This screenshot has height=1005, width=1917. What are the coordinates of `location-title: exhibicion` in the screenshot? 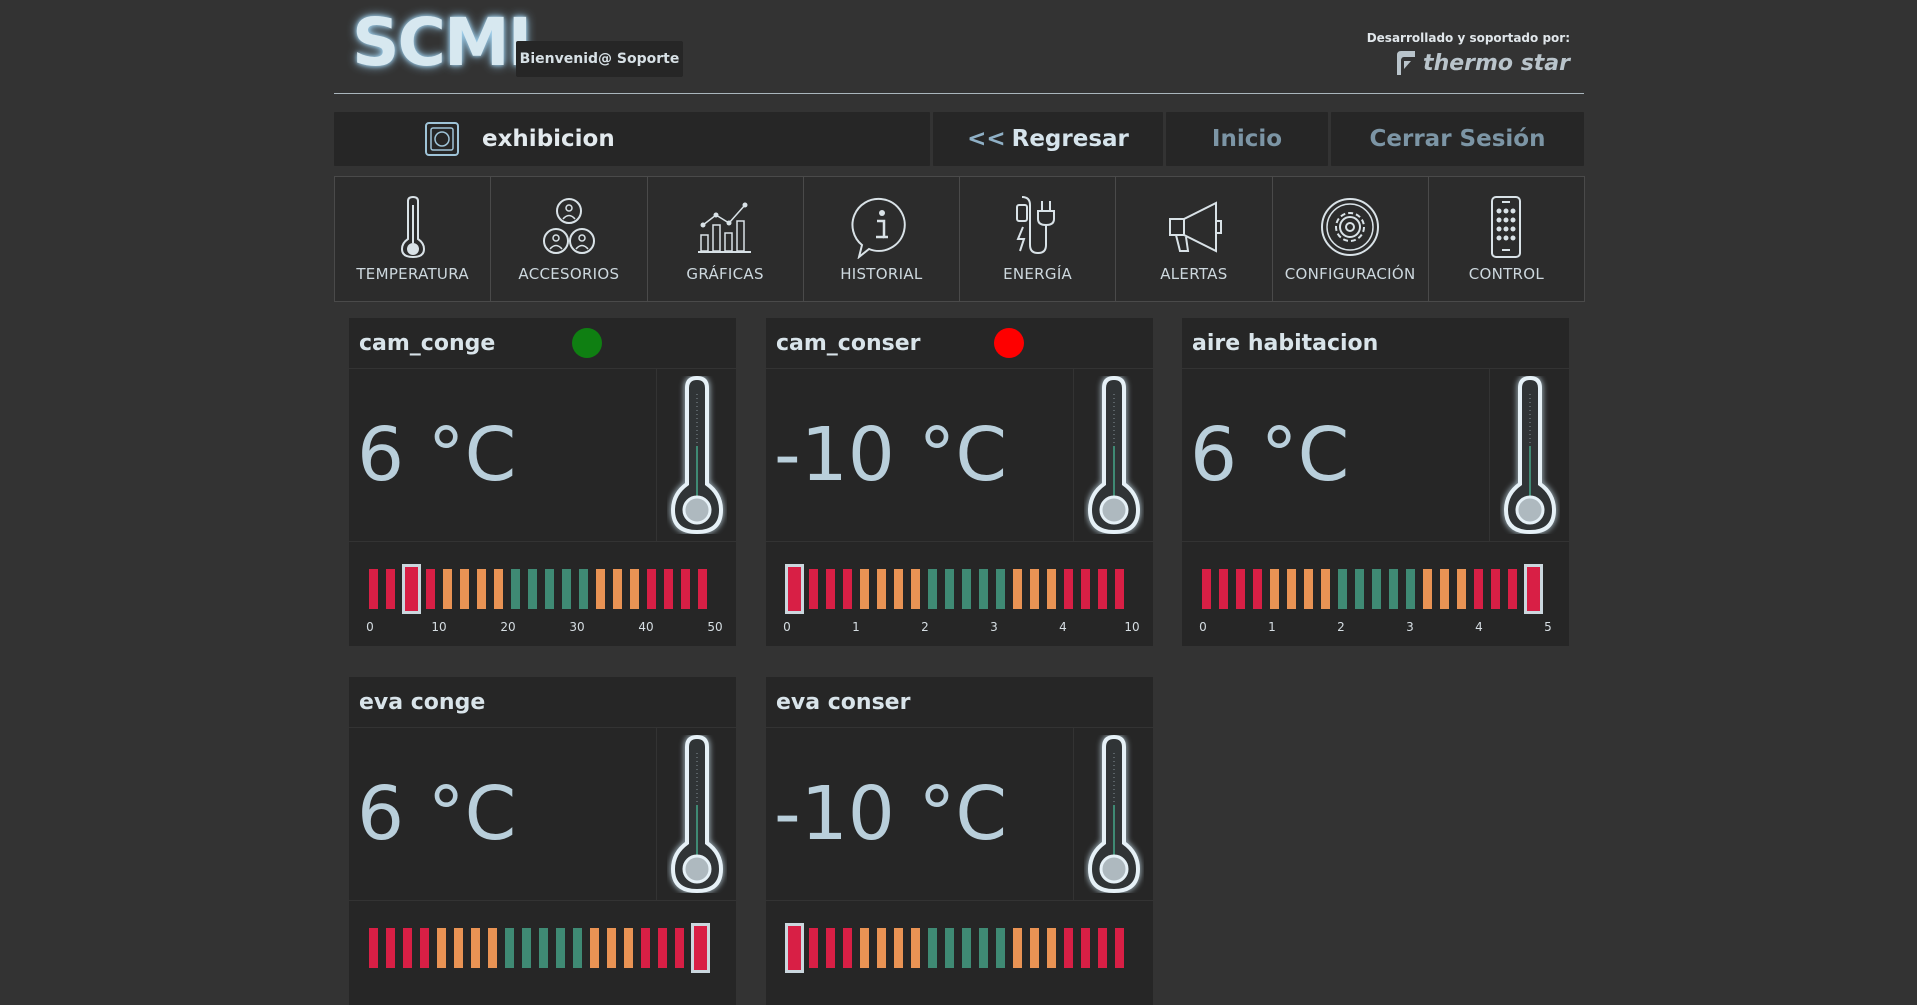 It's located at (632, 139).